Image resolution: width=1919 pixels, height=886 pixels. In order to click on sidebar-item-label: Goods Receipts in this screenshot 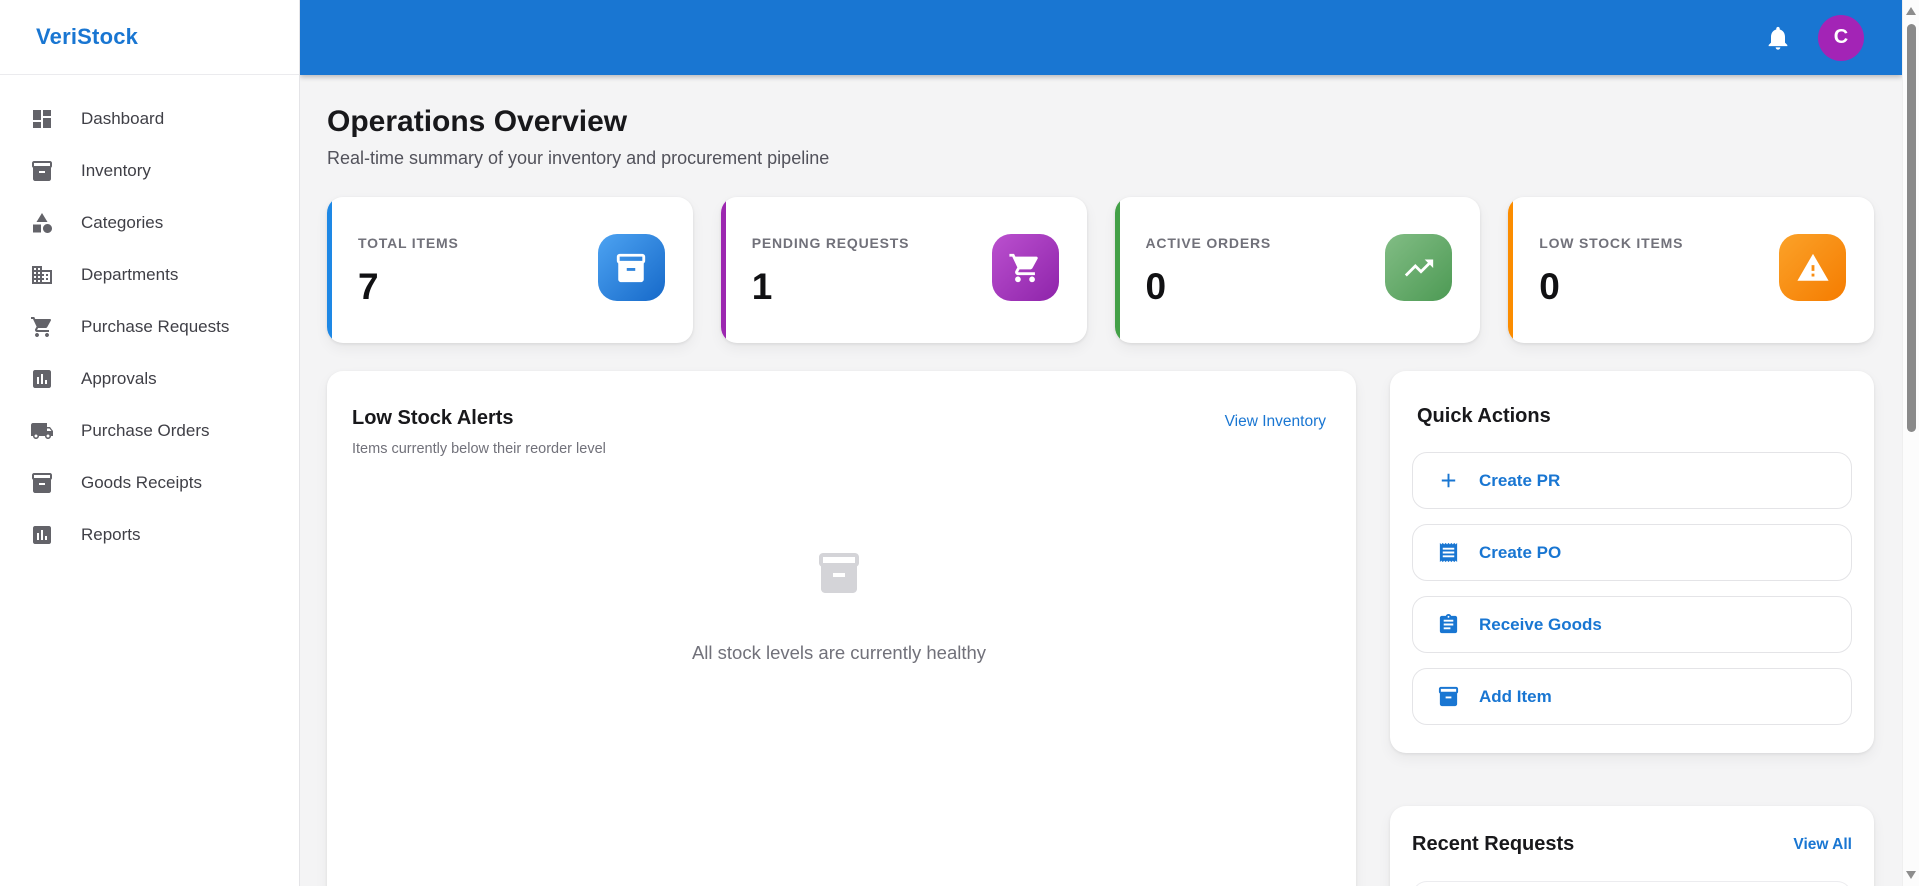, I will do `click(141, 482)`.